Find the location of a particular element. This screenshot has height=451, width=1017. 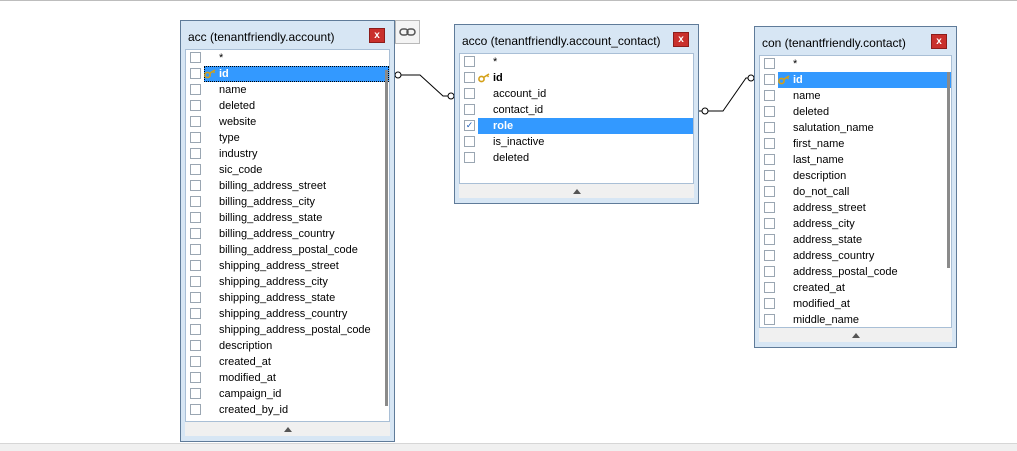

field-row: shipping_address_city is located at coordinates (287, 282).